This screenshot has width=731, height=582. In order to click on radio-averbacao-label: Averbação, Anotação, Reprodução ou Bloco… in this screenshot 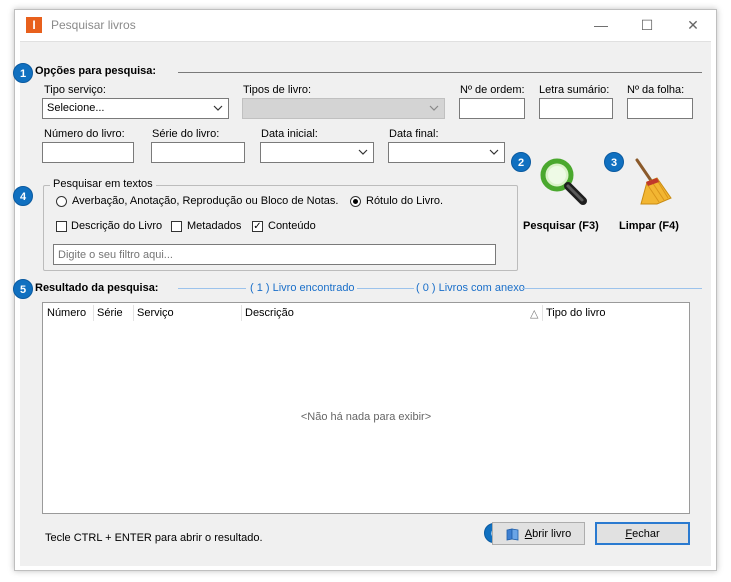, I will do `click(205, 201)`.